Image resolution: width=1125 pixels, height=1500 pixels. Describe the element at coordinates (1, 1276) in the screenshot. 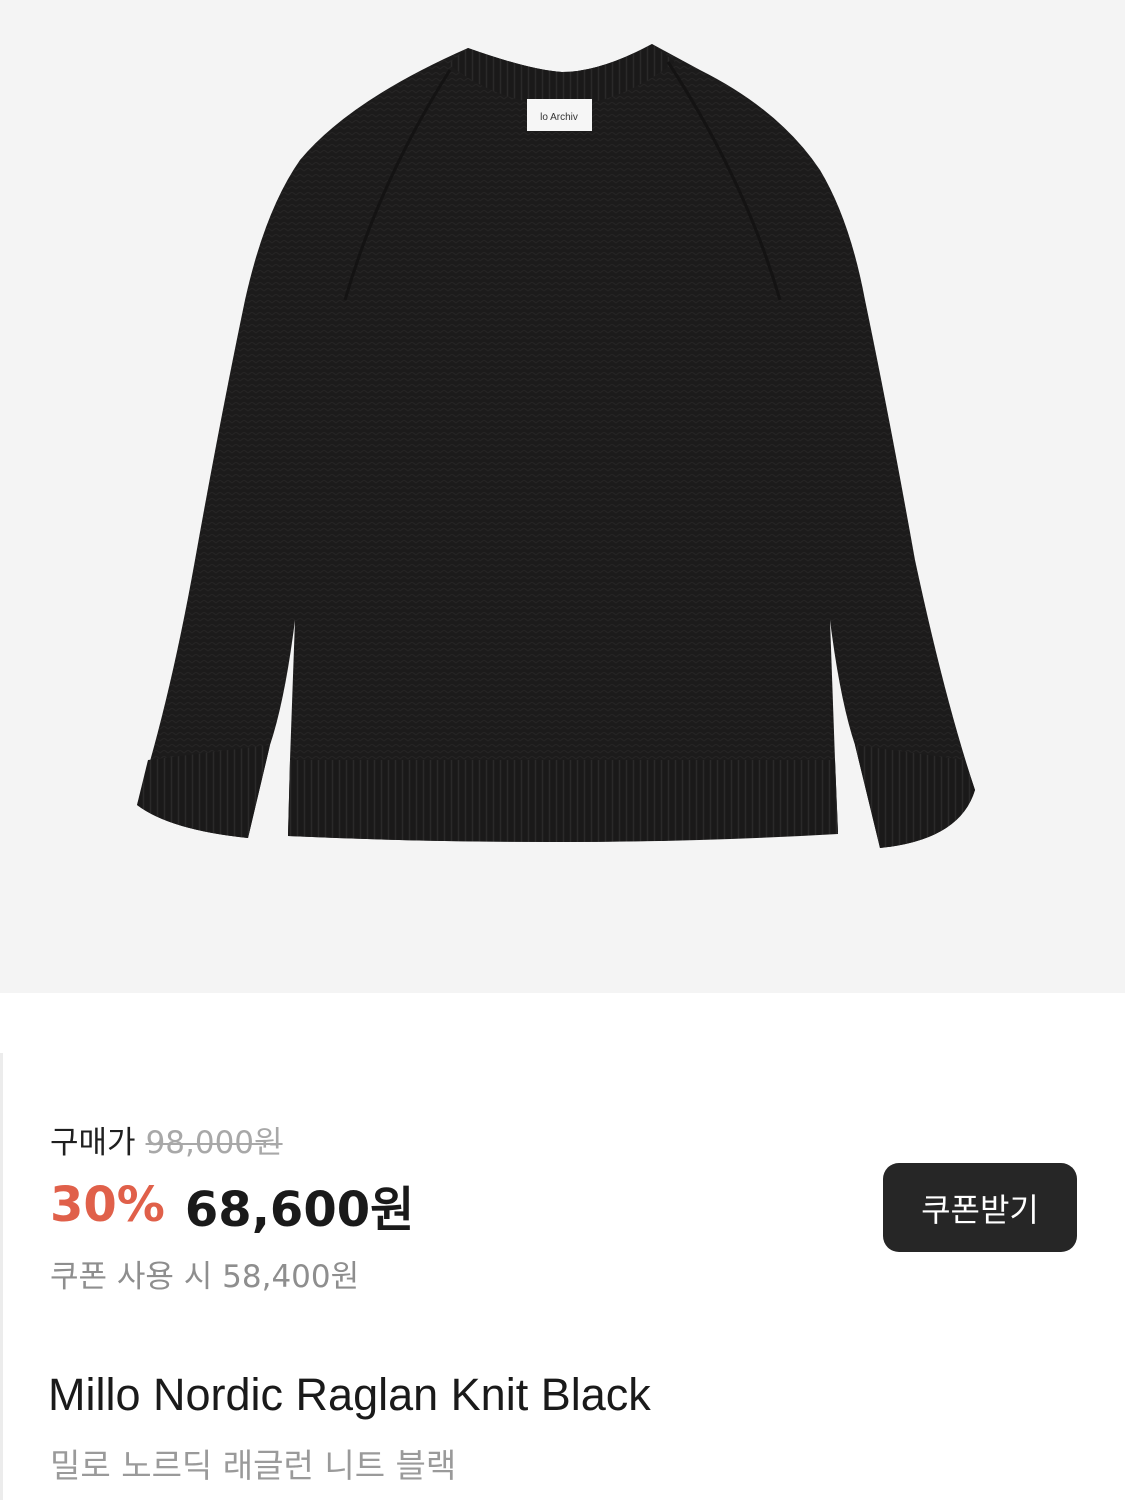

I see `divider` at that location.